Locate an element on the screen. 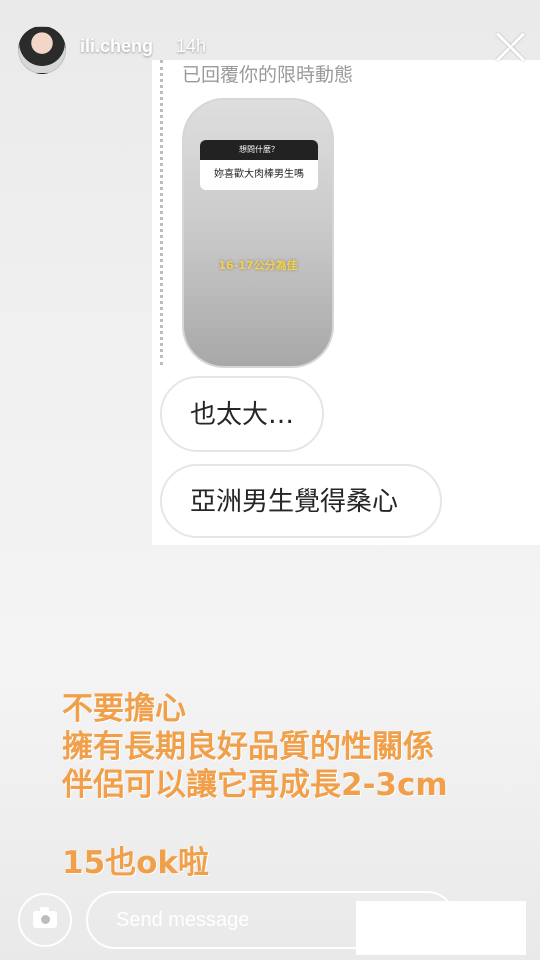 Image resolution: width=540 pixels, height=960 pixels. caption-footer: 15也ok啦 is located at coordinates (136, 863).